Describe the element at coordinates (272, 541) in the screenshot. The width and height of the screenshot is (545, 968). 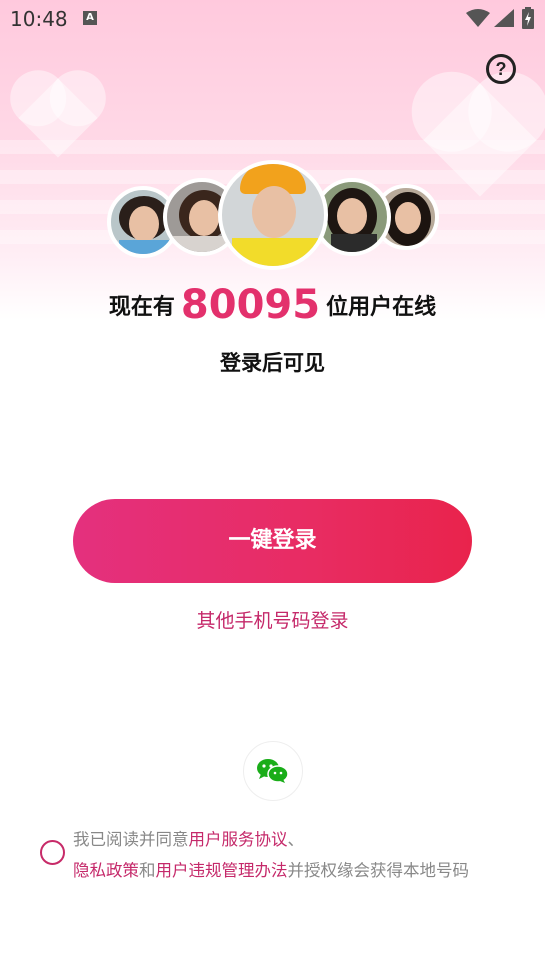
I see `one-click-login-button: 一键登录` at that location.